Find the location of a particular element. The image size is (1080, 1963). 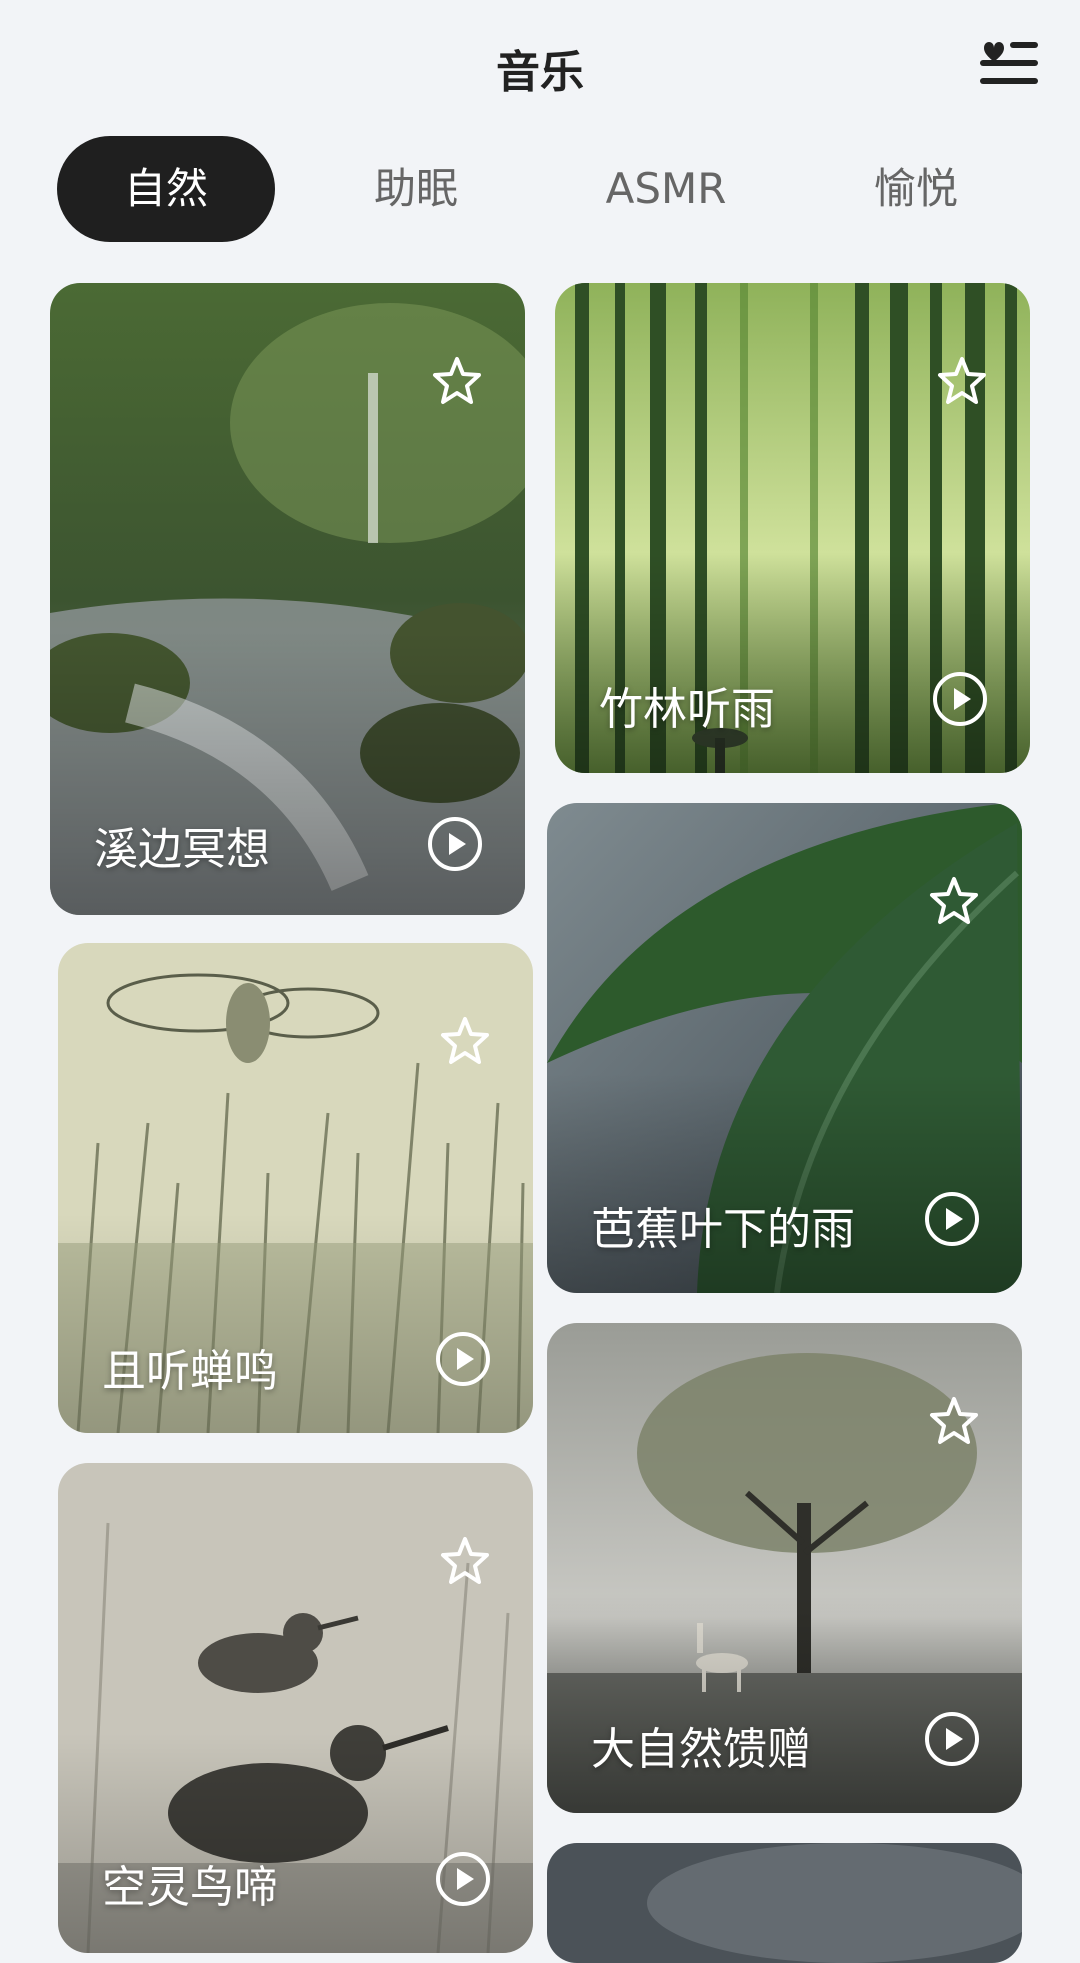

favorites-list-button is located at coordinates (1010, 63).